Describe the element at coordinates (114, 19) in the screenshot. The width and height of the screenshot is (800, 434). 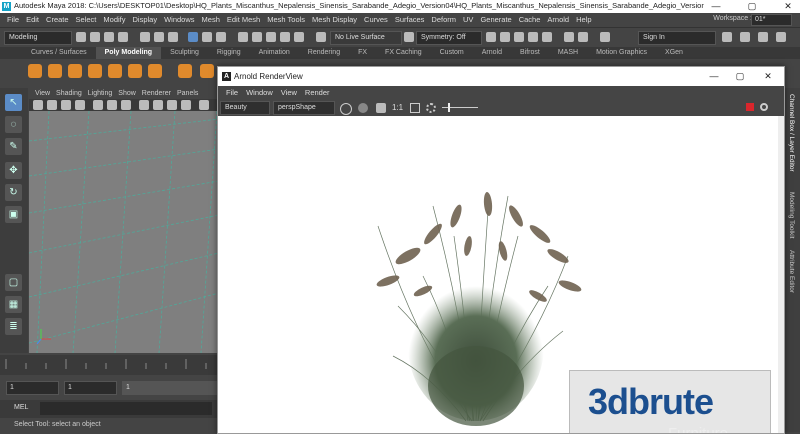
I see `menu-modify: Modify` at that location.